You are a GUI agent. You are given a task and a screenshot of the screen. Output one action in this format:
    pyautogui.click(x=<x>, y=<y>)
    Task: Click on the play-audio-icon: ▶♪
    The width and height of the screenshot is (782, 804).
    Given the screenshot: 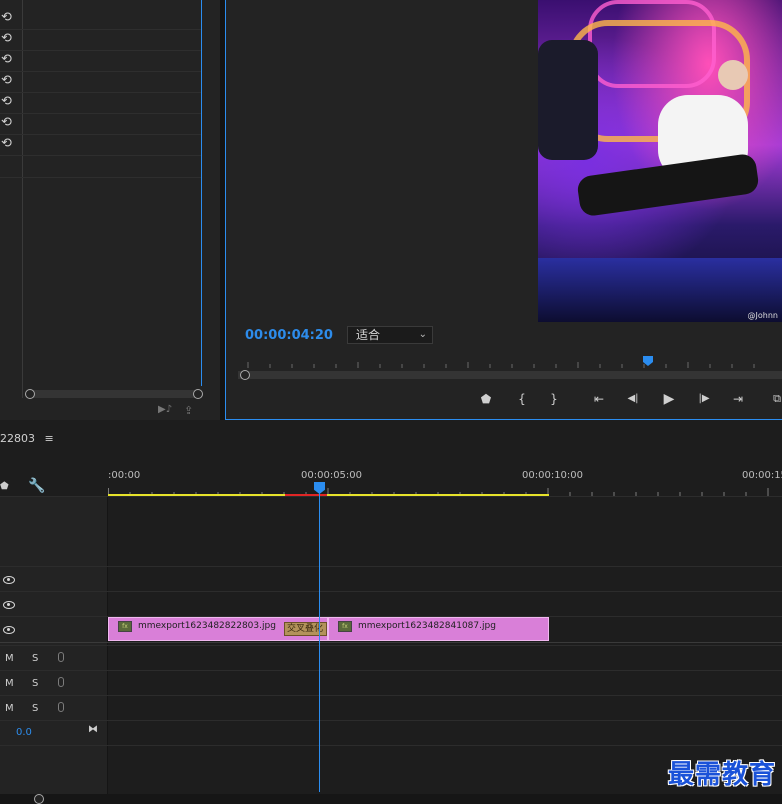 What is the action you would take?
    pyautogui.click(x=165, y=409)
    